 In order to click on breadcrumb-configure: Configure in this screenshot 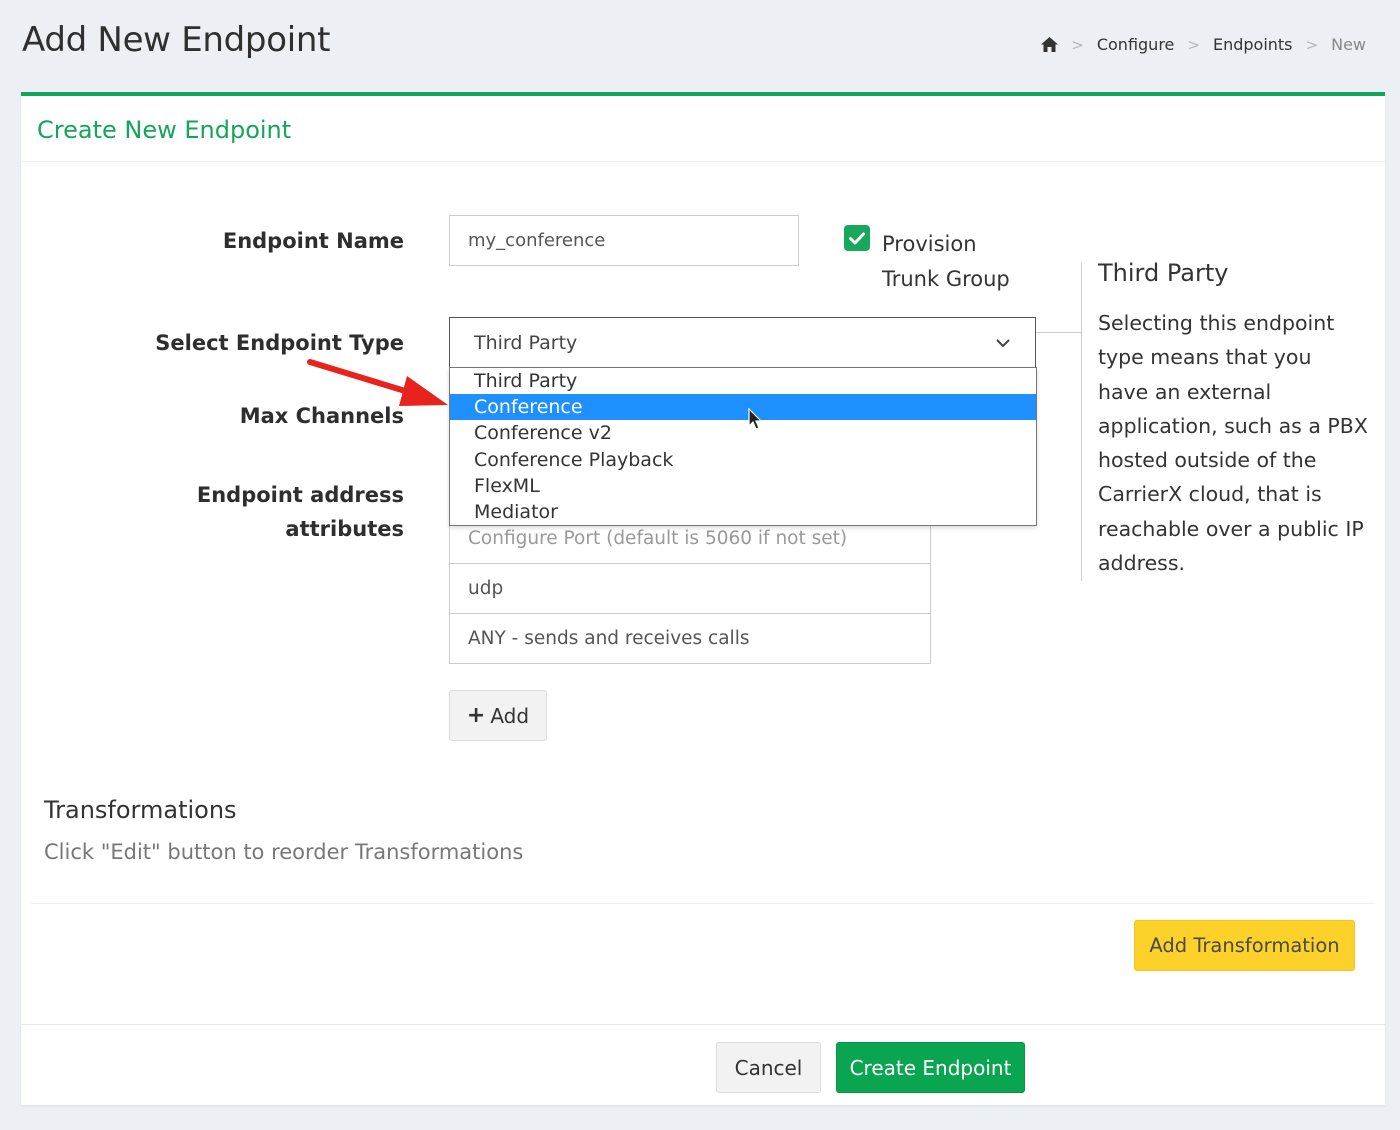, I will do `click(1136, 44)`.